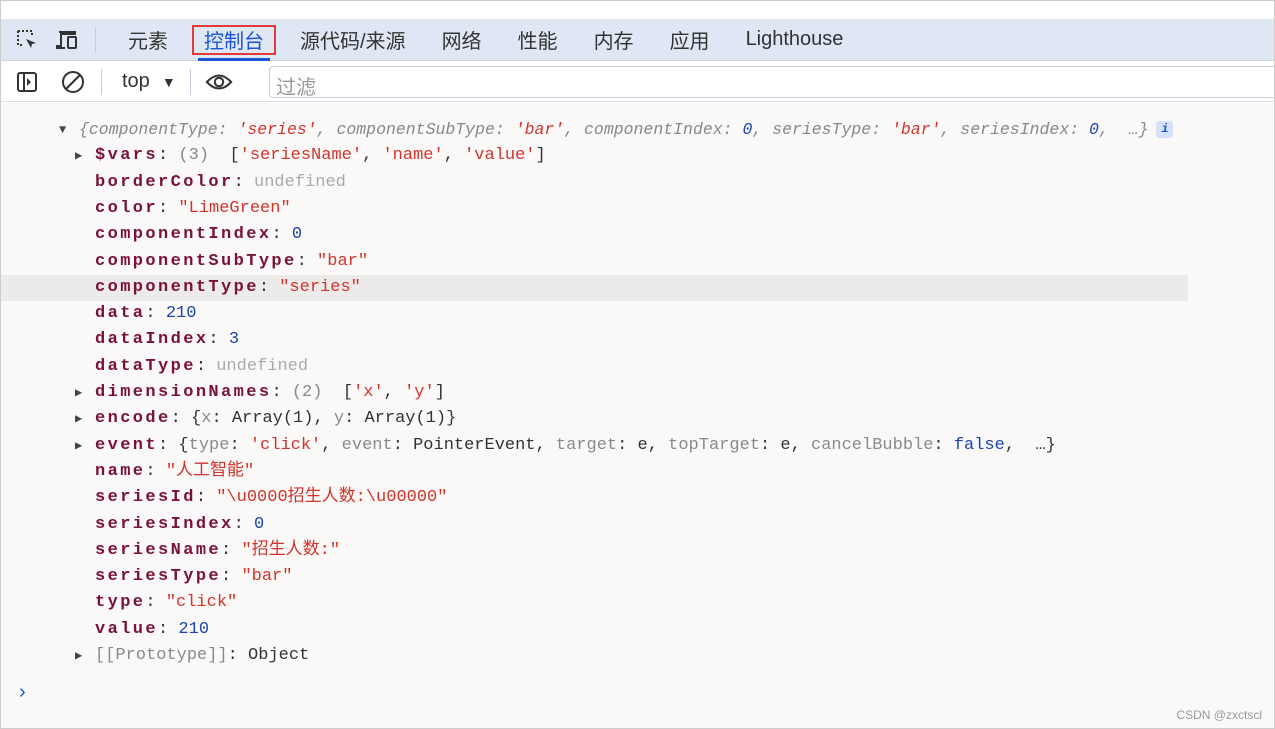 The width and height of the screenshot is (1275, 729). Describe the element at coordinates (594, 498) in the screenshot. I see `property-row: seriesId: "\u0000招生人数:\u00000"` at that location.